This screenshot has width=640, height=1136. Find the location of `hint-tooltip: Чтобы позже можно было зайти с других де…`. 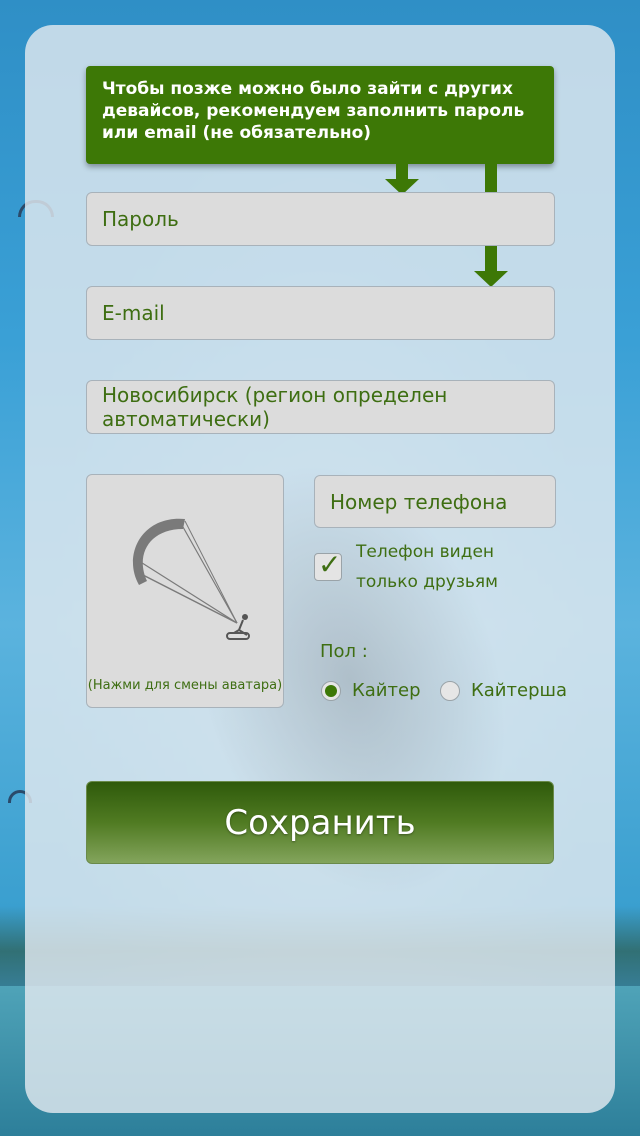

hint-tooltip: Чтобы позже можно было зайти с других де… is located at coordinates (320, 115).